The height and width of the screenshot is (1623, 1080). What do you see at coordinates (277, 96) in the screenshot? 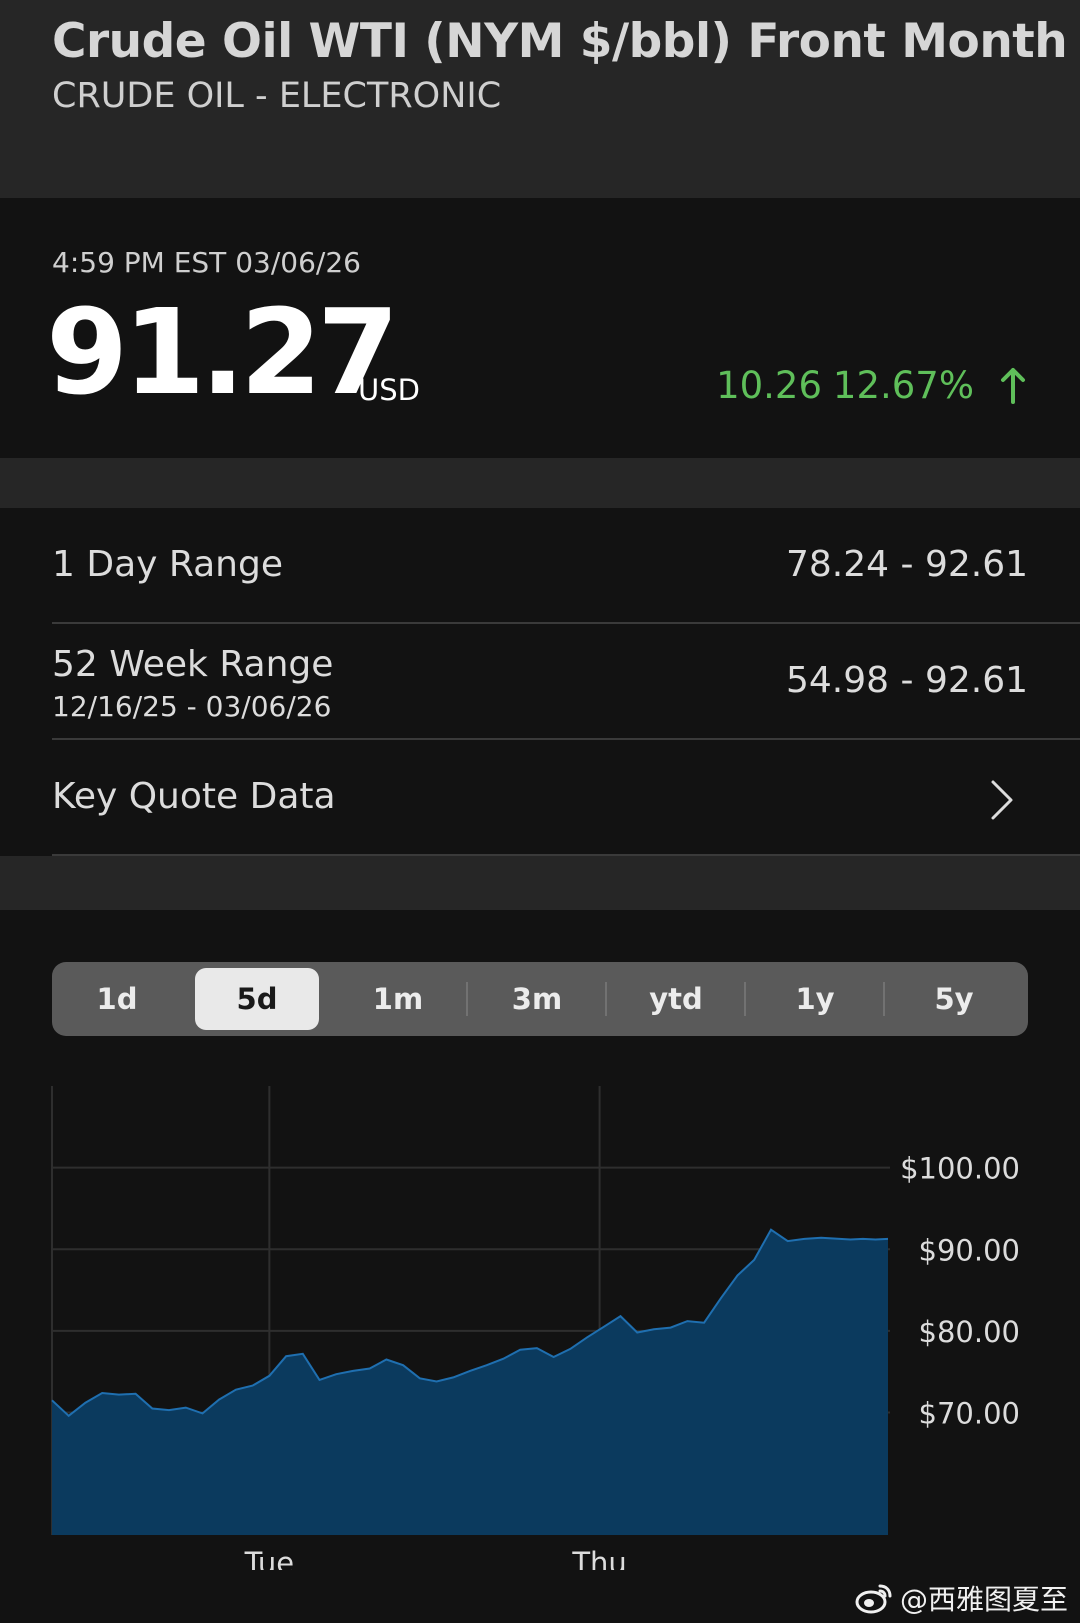
I see `instrument-subtitle: CRUDE OIL - ELECTRONIC` at bounding box center [277, 96].